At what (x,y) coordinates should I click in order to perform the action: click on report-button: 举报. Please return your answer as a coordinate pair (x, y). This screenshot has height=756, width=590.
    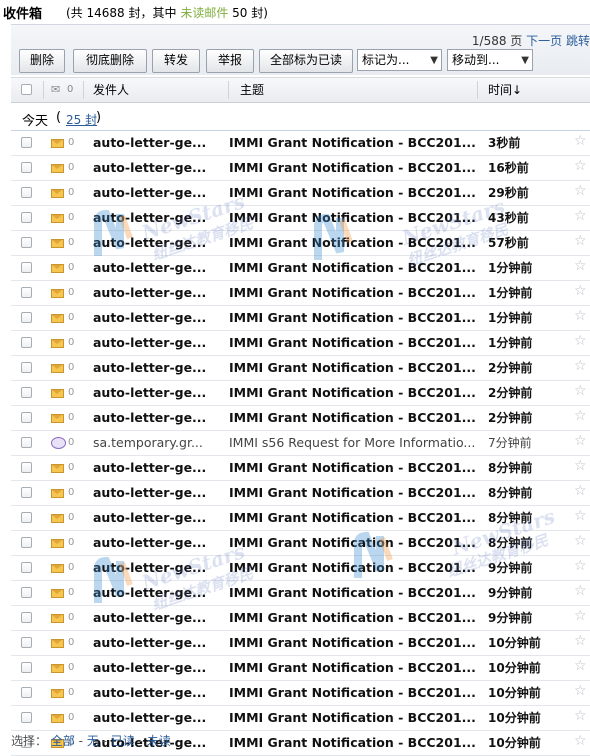
    Looking at the image, I should click on (230, 61).